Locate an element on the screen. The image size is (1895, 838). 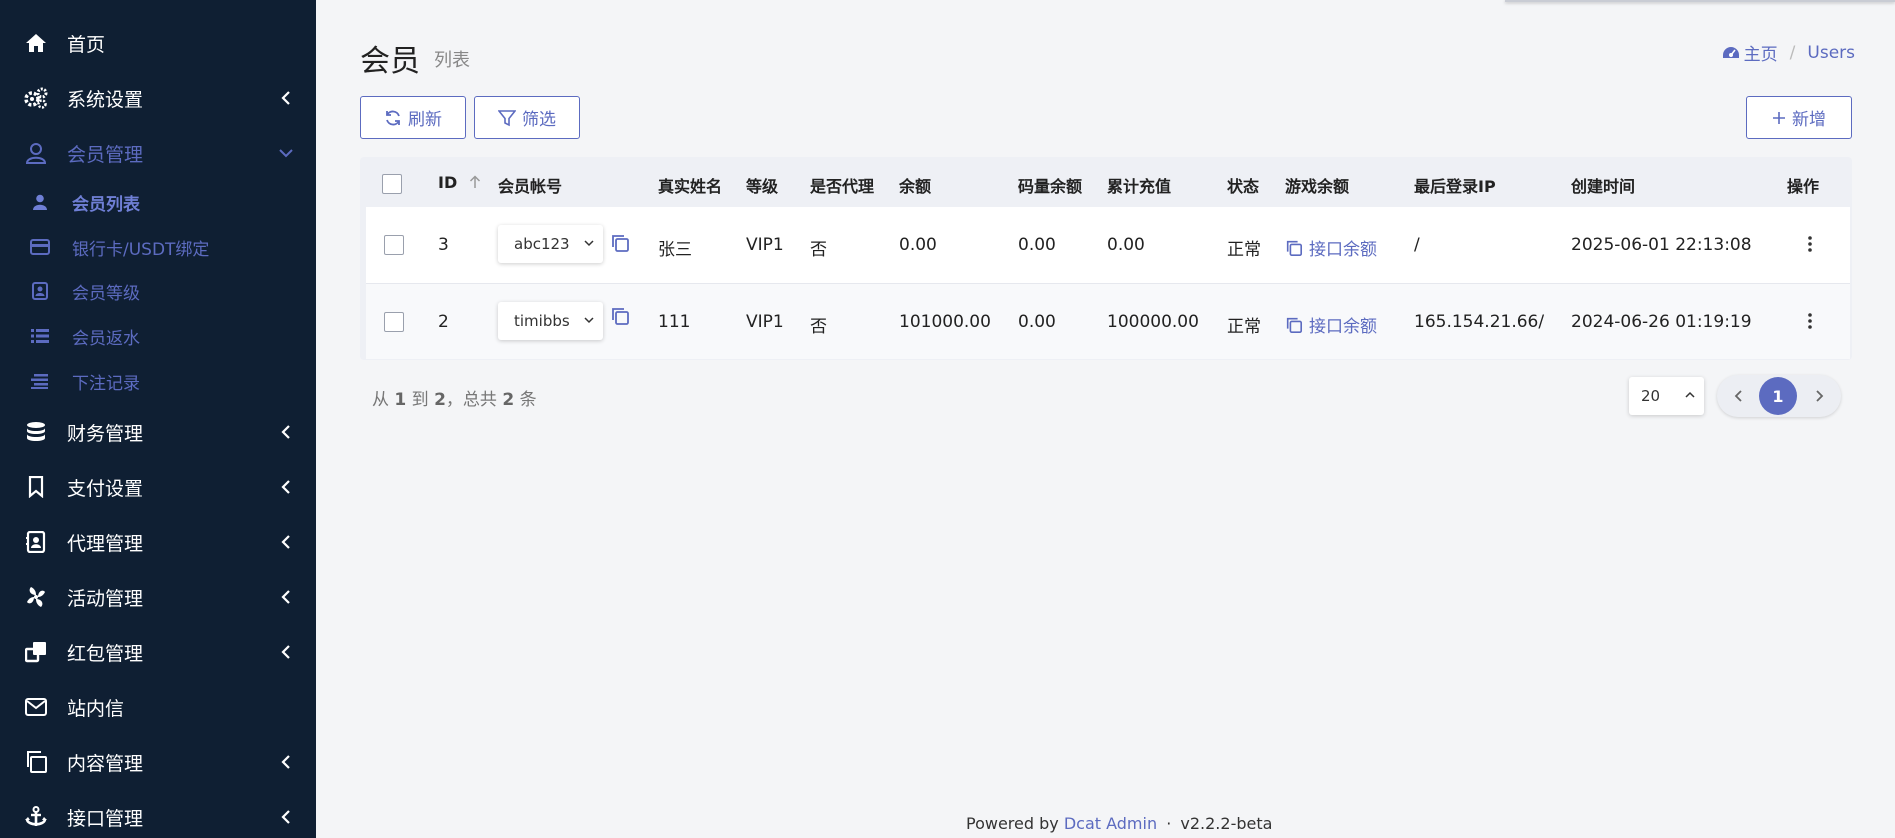
cell-balance: 0.00 is located at coordinates (918, 245).